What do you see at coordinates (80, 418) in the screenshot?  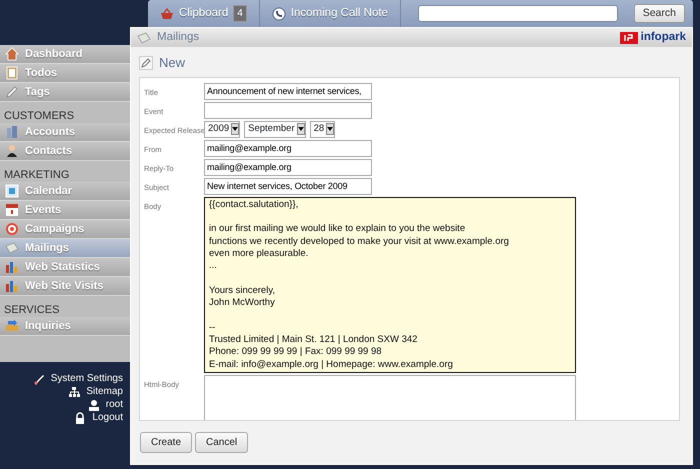 I see `lock-icon` at bounding box center [80, 418].